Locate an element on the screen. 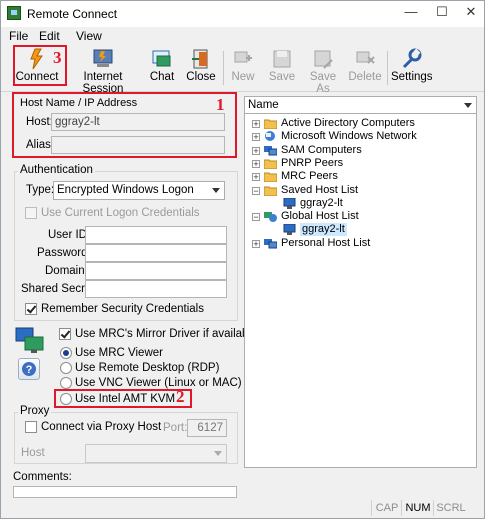  new-label: New is located at coordinates (243, 77).